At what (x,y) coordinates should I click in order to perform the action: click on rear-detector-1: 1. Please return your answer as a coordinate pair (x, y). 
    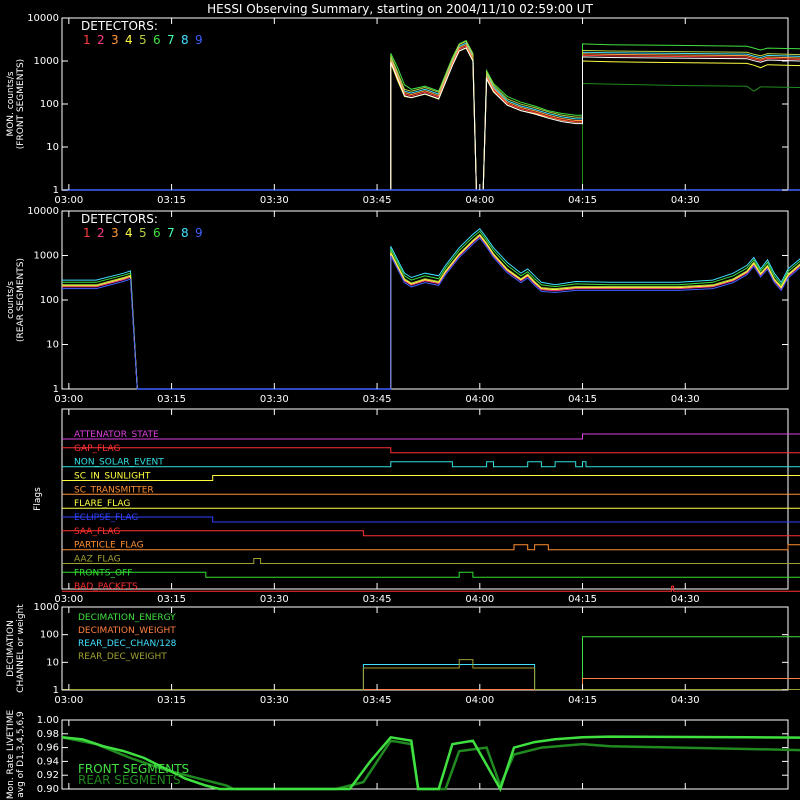
    Looking at the image, I should click on (87, 233).